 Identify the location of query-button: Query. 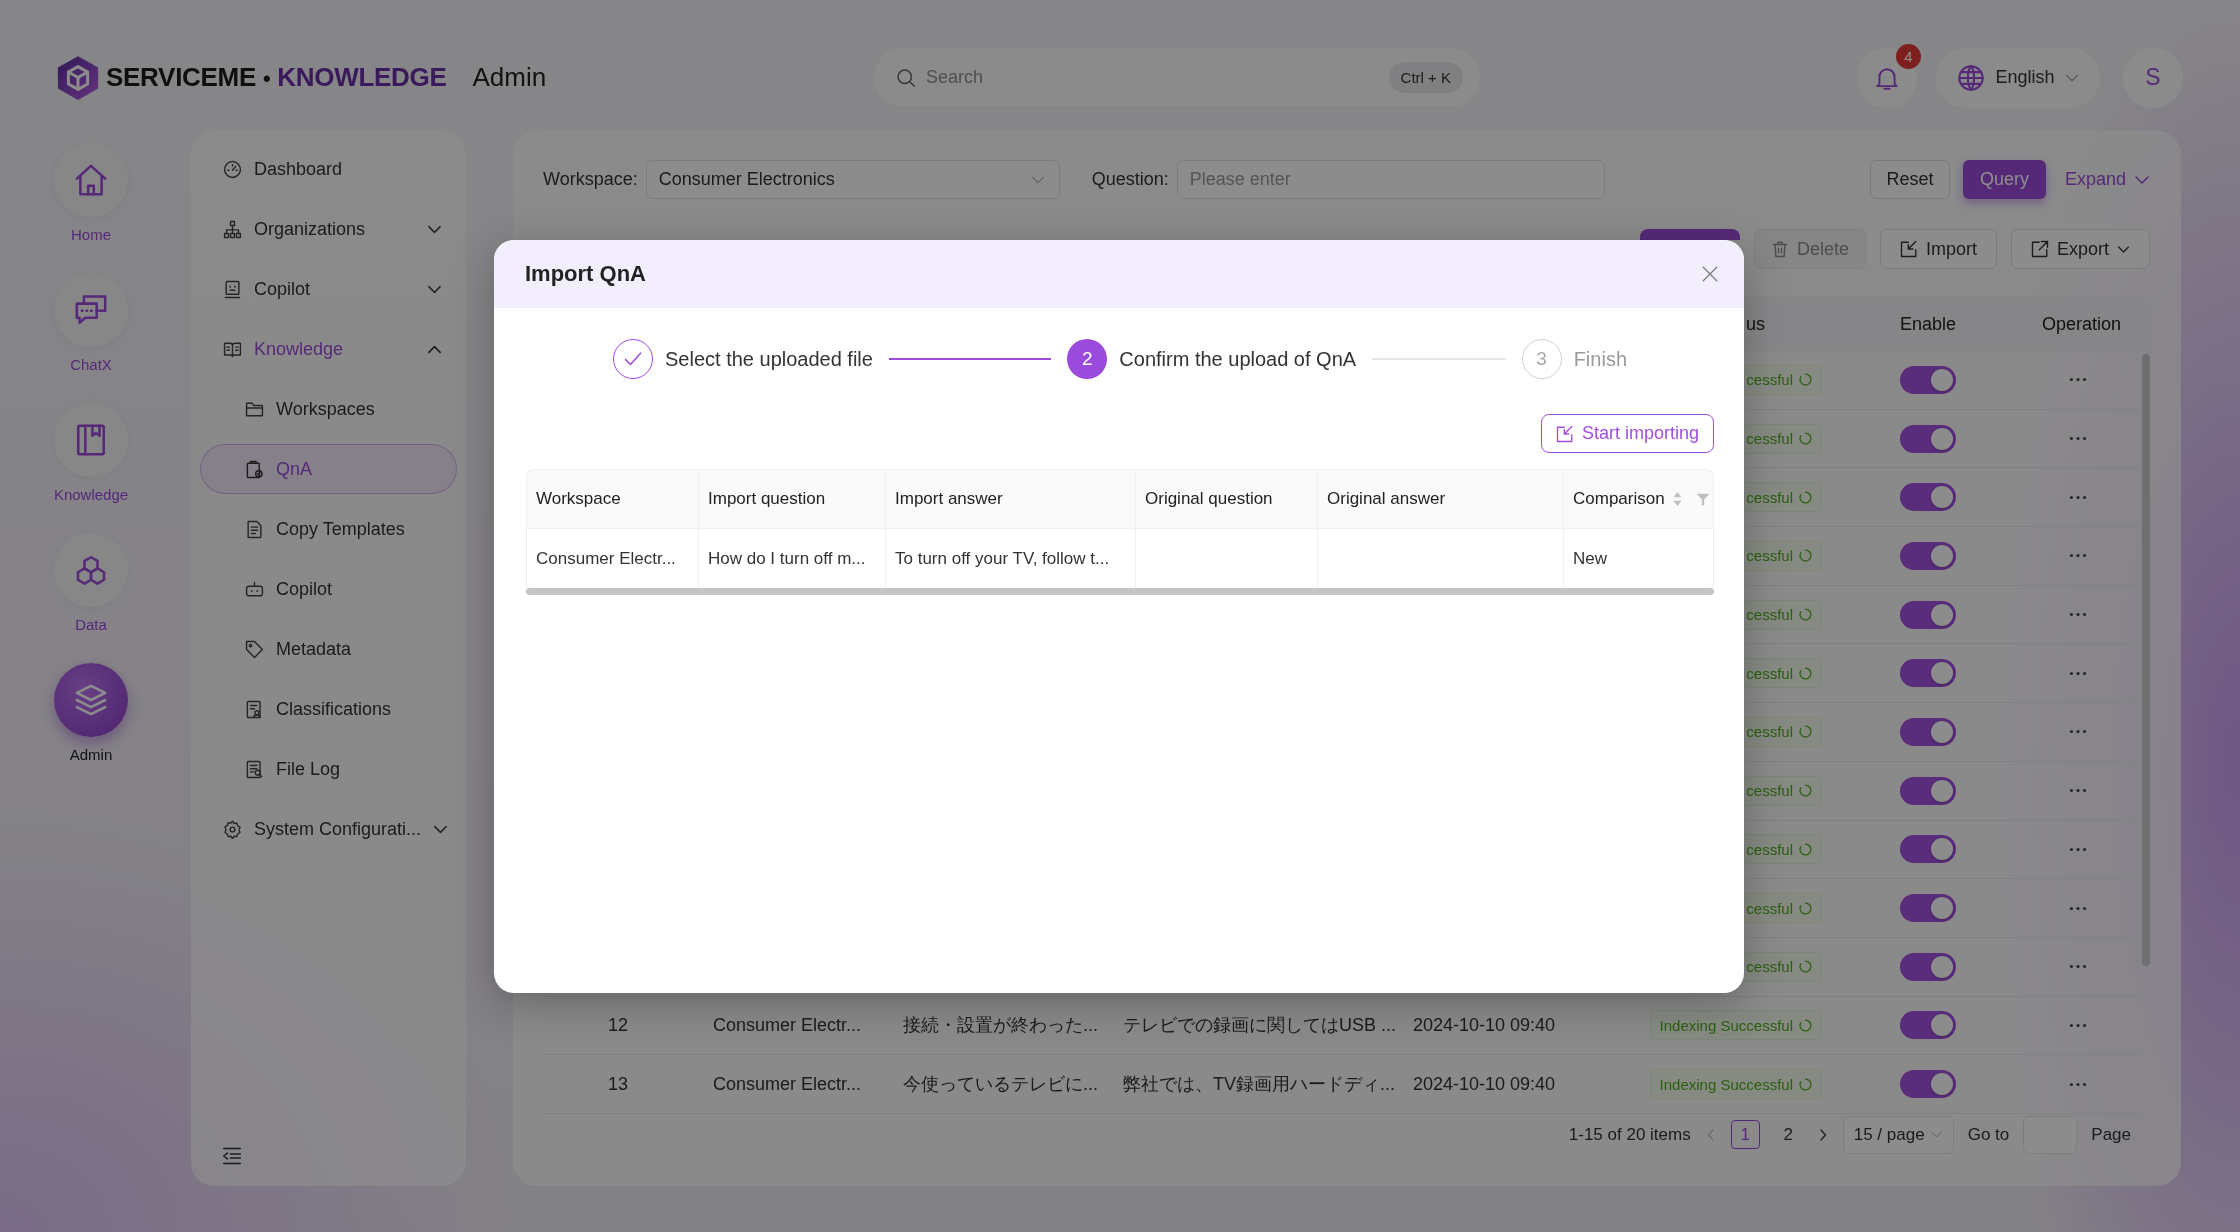
(2004, 179).